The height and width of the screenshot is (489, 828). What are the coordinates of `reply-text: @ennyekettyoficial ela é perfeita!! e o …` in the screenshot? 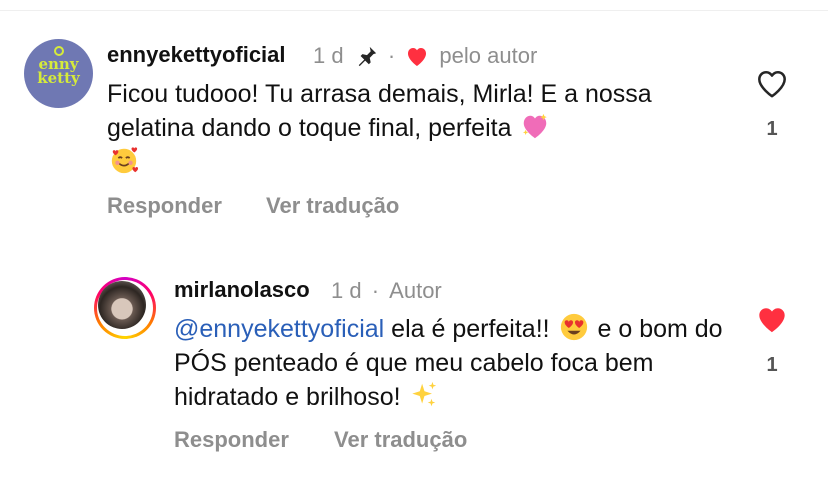 It's located at (454, 363).